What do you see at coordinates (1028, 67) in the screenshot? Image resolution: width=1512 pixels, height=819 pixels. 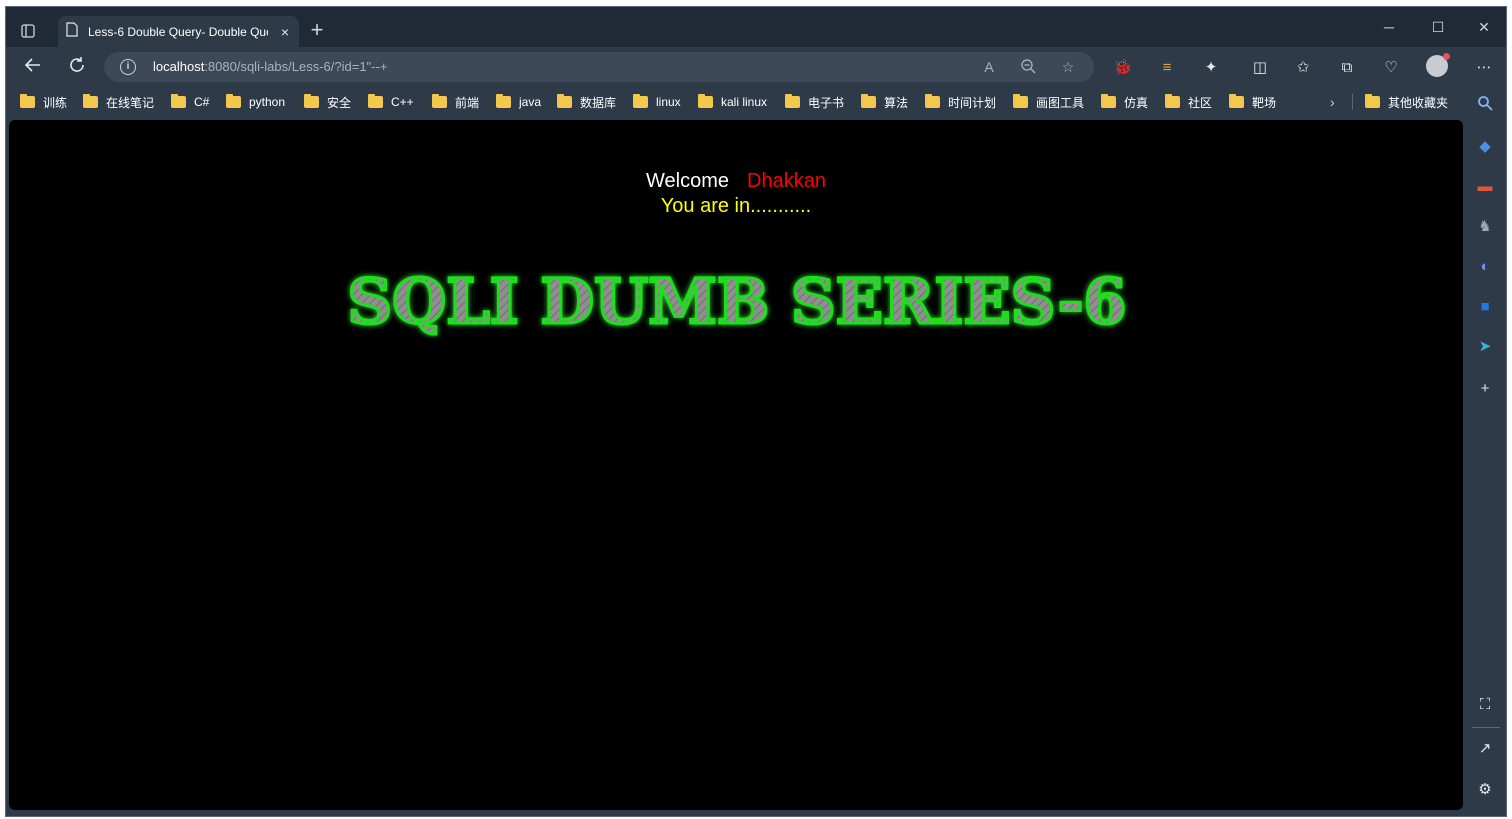 I see `zoom-out-icon` at bounding box center [1028, 67].